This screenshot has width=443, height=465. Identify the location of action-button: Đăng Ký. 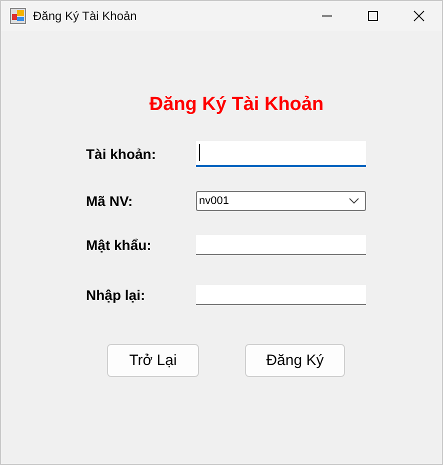
(295, 360).